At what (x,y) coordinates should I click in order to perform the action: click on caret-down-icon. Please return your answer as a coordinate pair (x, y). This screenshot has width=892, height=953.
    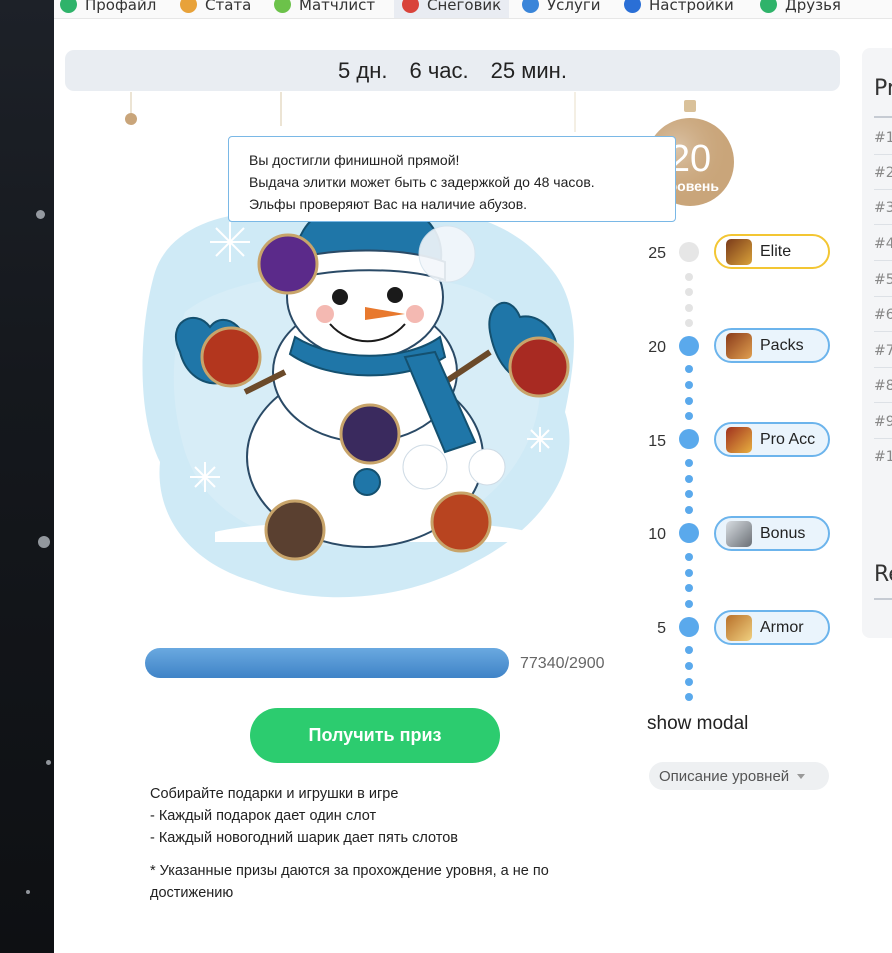
    Looking at the image, I should click on (801, 776).